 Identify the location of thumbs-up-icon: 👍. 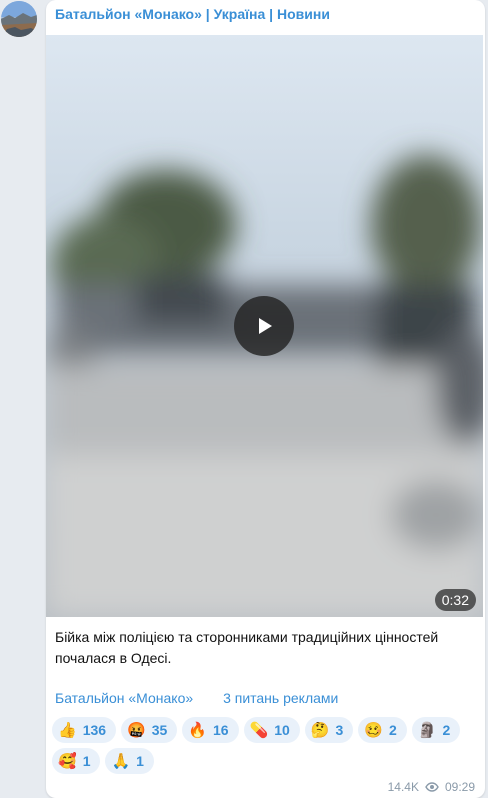
(67, 729).